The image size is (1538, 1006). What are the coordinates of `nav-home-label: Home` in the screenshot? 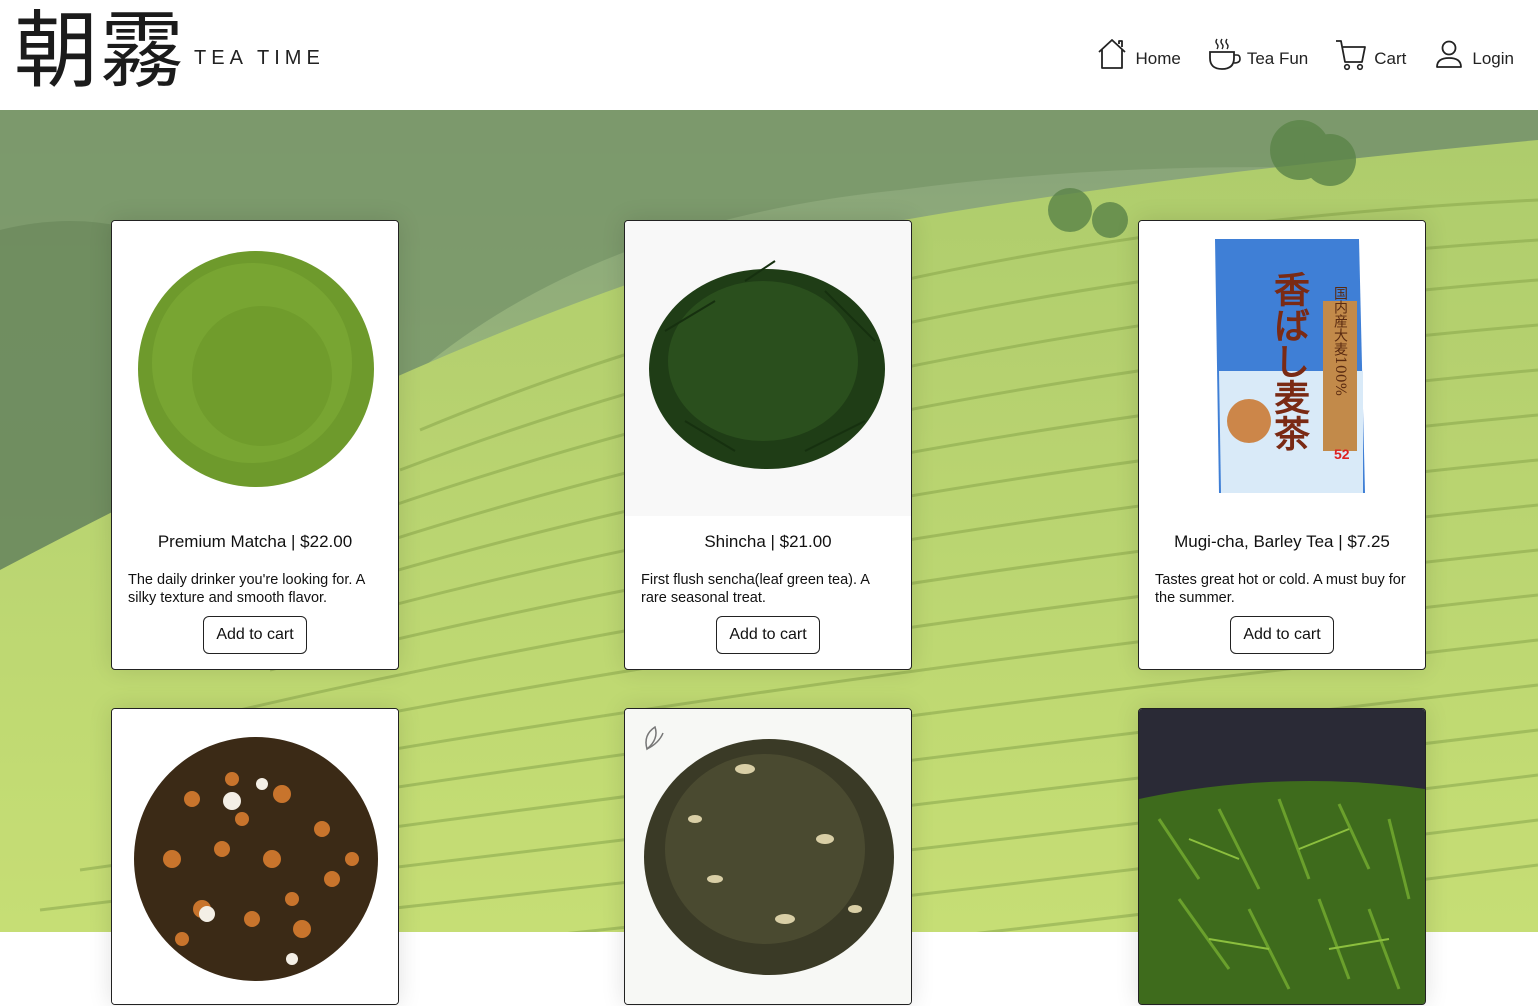 It's located at (1158, 58).